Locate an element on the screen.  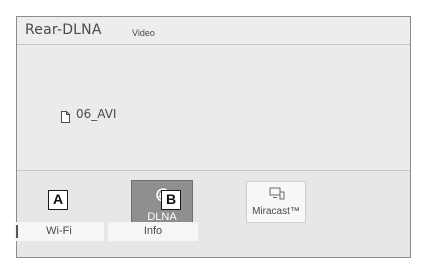
media-type-label: Video is located at coordinates (143, 33).